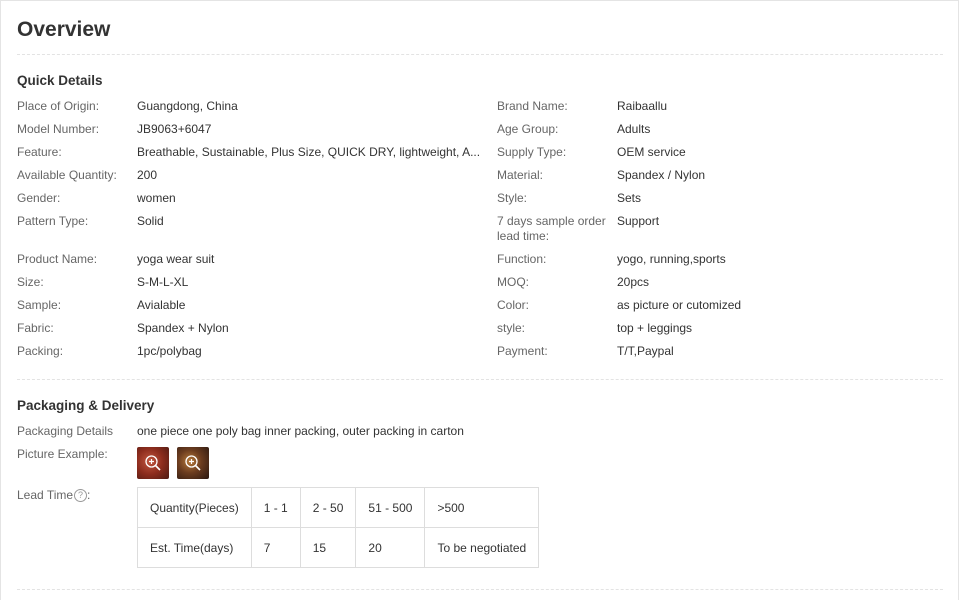 The height and width of the screenshot is (600, 961). Describe the element at coordinates (187, 106) in the screenshot. I see `place-of-origin-value: Guangdong, China` at that location.